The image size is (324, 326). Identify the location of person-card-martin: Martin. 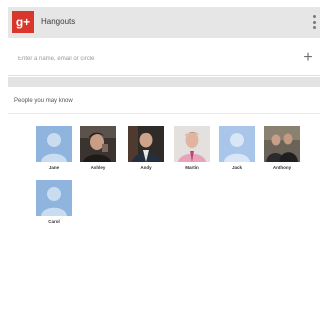
(192, 150).